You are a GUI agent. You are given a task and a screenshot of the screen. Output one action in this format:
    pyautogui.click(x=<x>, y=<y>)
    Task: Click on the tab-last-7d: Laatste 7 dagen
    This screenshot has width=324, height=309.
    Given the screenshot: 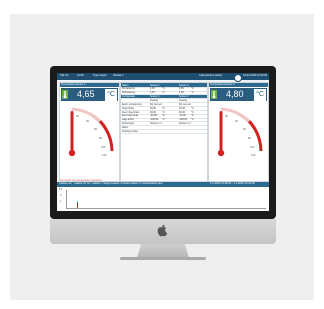 What is the action you would take?
    pyautogui.click(x=101, y=184)
    